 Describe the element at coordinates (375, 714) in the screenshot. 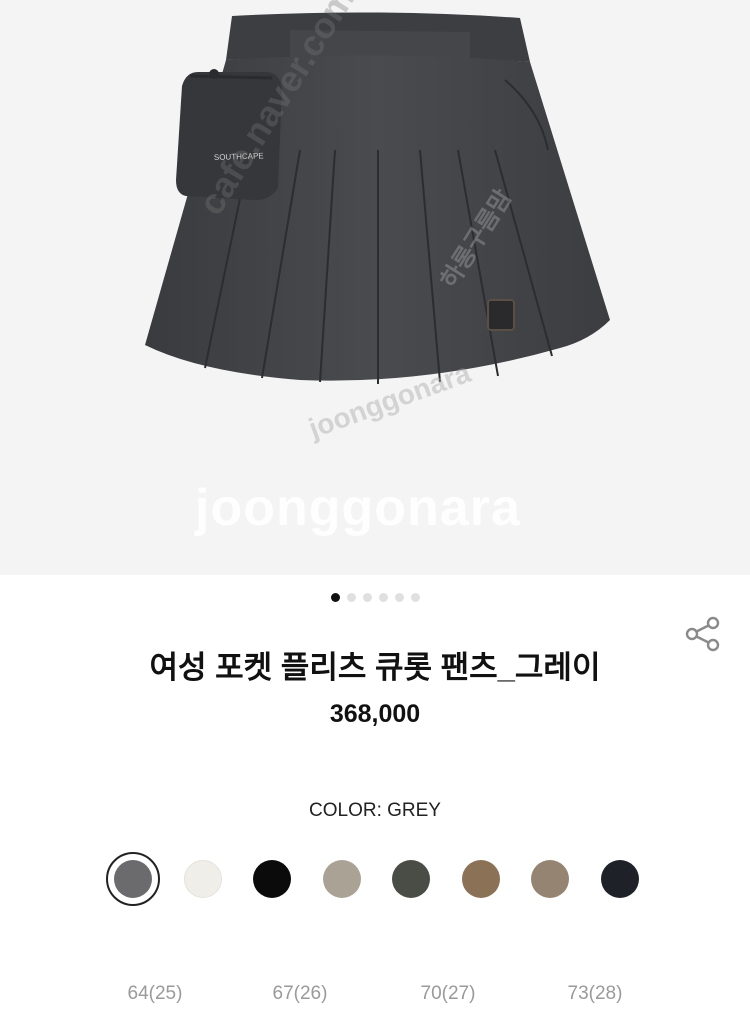

I see `product-price: 368,000` at that location.